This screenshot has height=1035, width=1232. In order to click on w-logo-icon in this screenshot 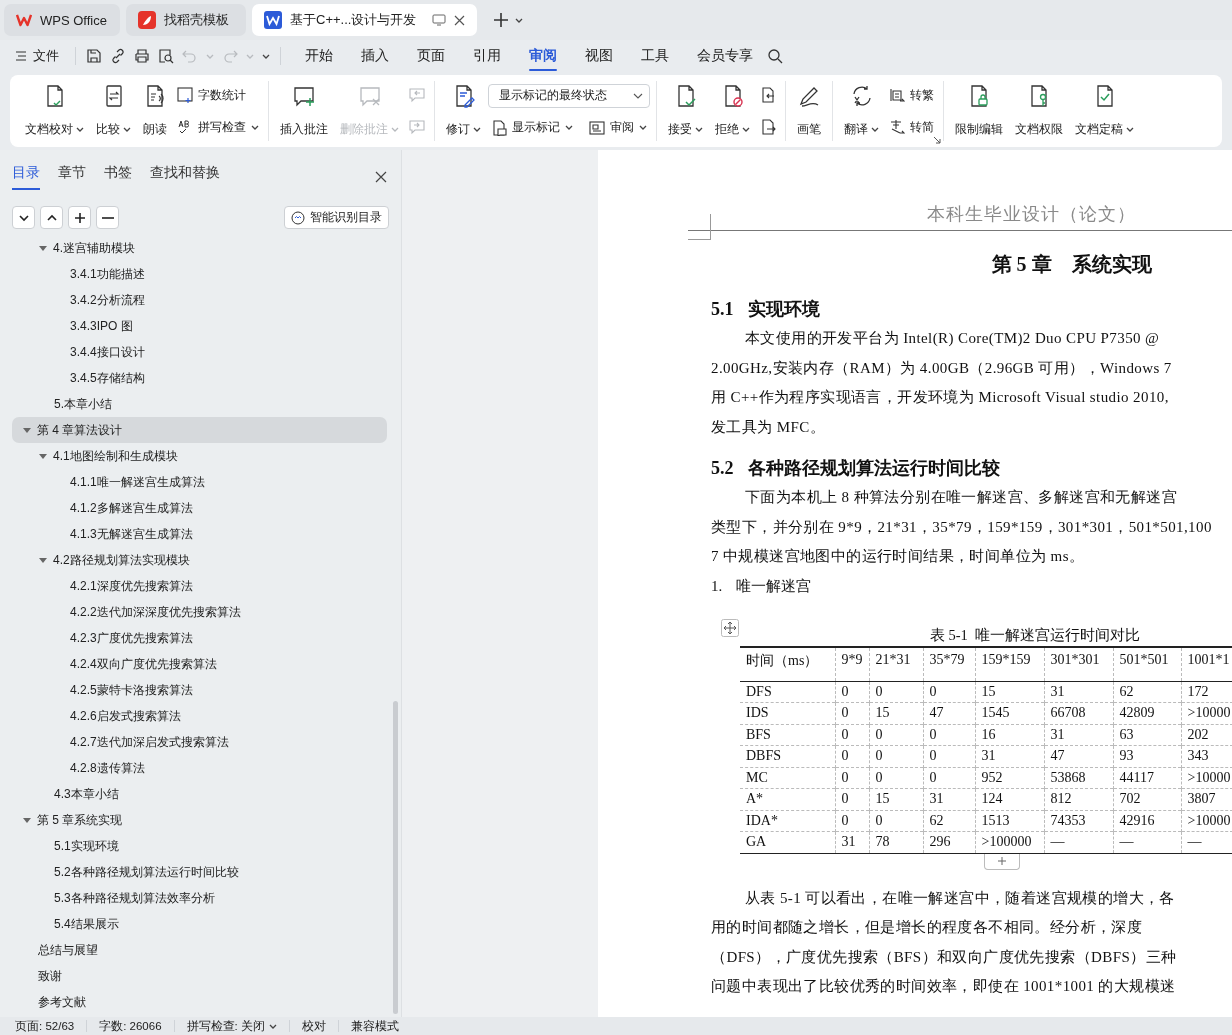, I will do `click(24, 20)`.